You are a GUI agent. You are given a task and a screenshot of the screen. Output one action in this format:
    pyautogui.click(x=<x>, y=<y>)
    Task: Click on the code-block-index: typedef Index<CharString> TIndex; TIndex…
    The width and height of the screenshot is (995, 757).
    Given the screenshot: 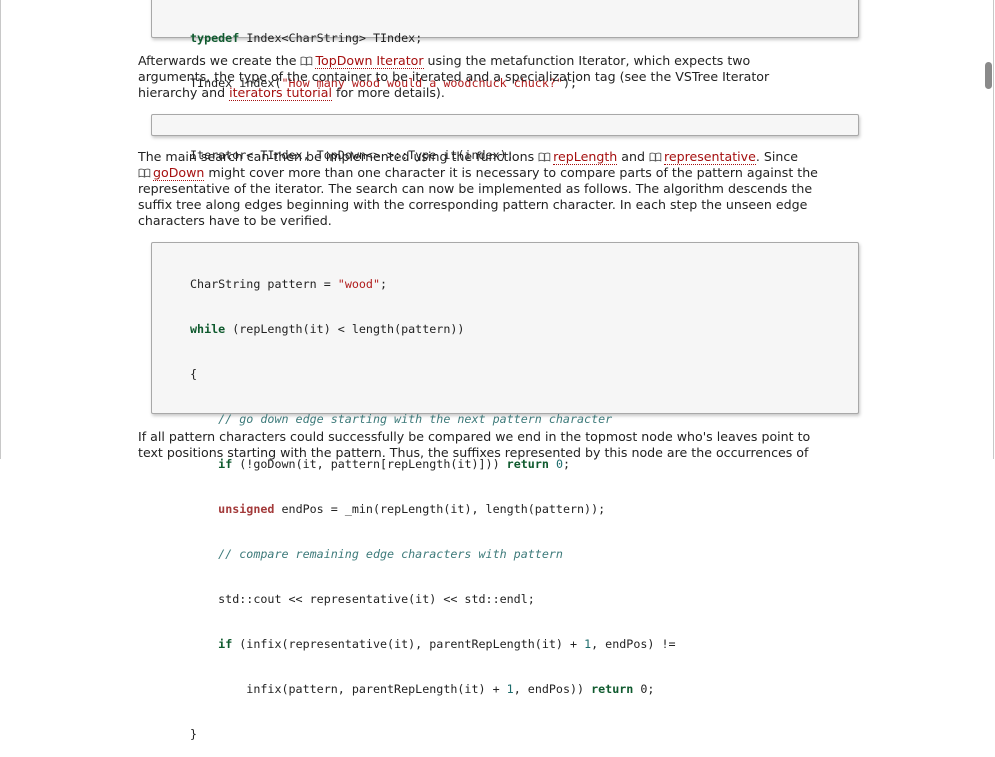 What is the action you would take?
    pyautogui.click(x=505, y=45)
    